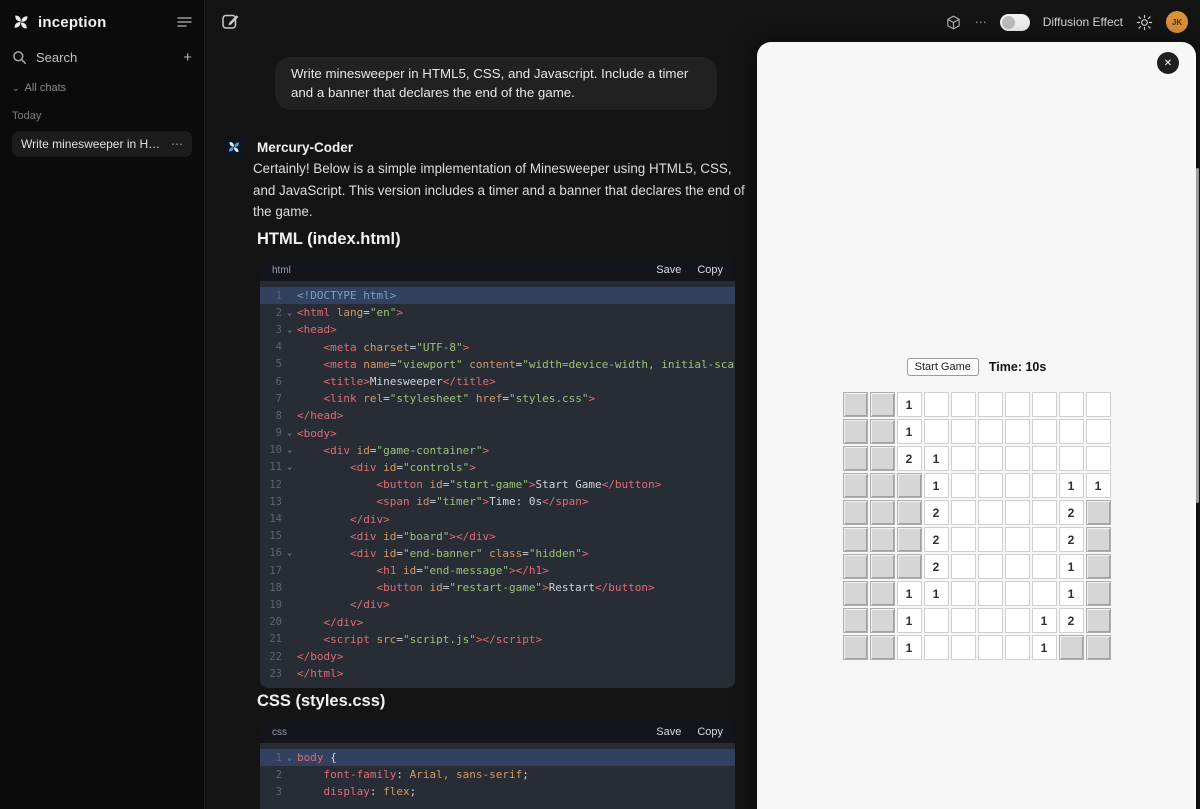  What do you see at coordinates (1168, 63) in the screenshot?
I see `close-icon: ✕` at bounding box center [1168, 63].